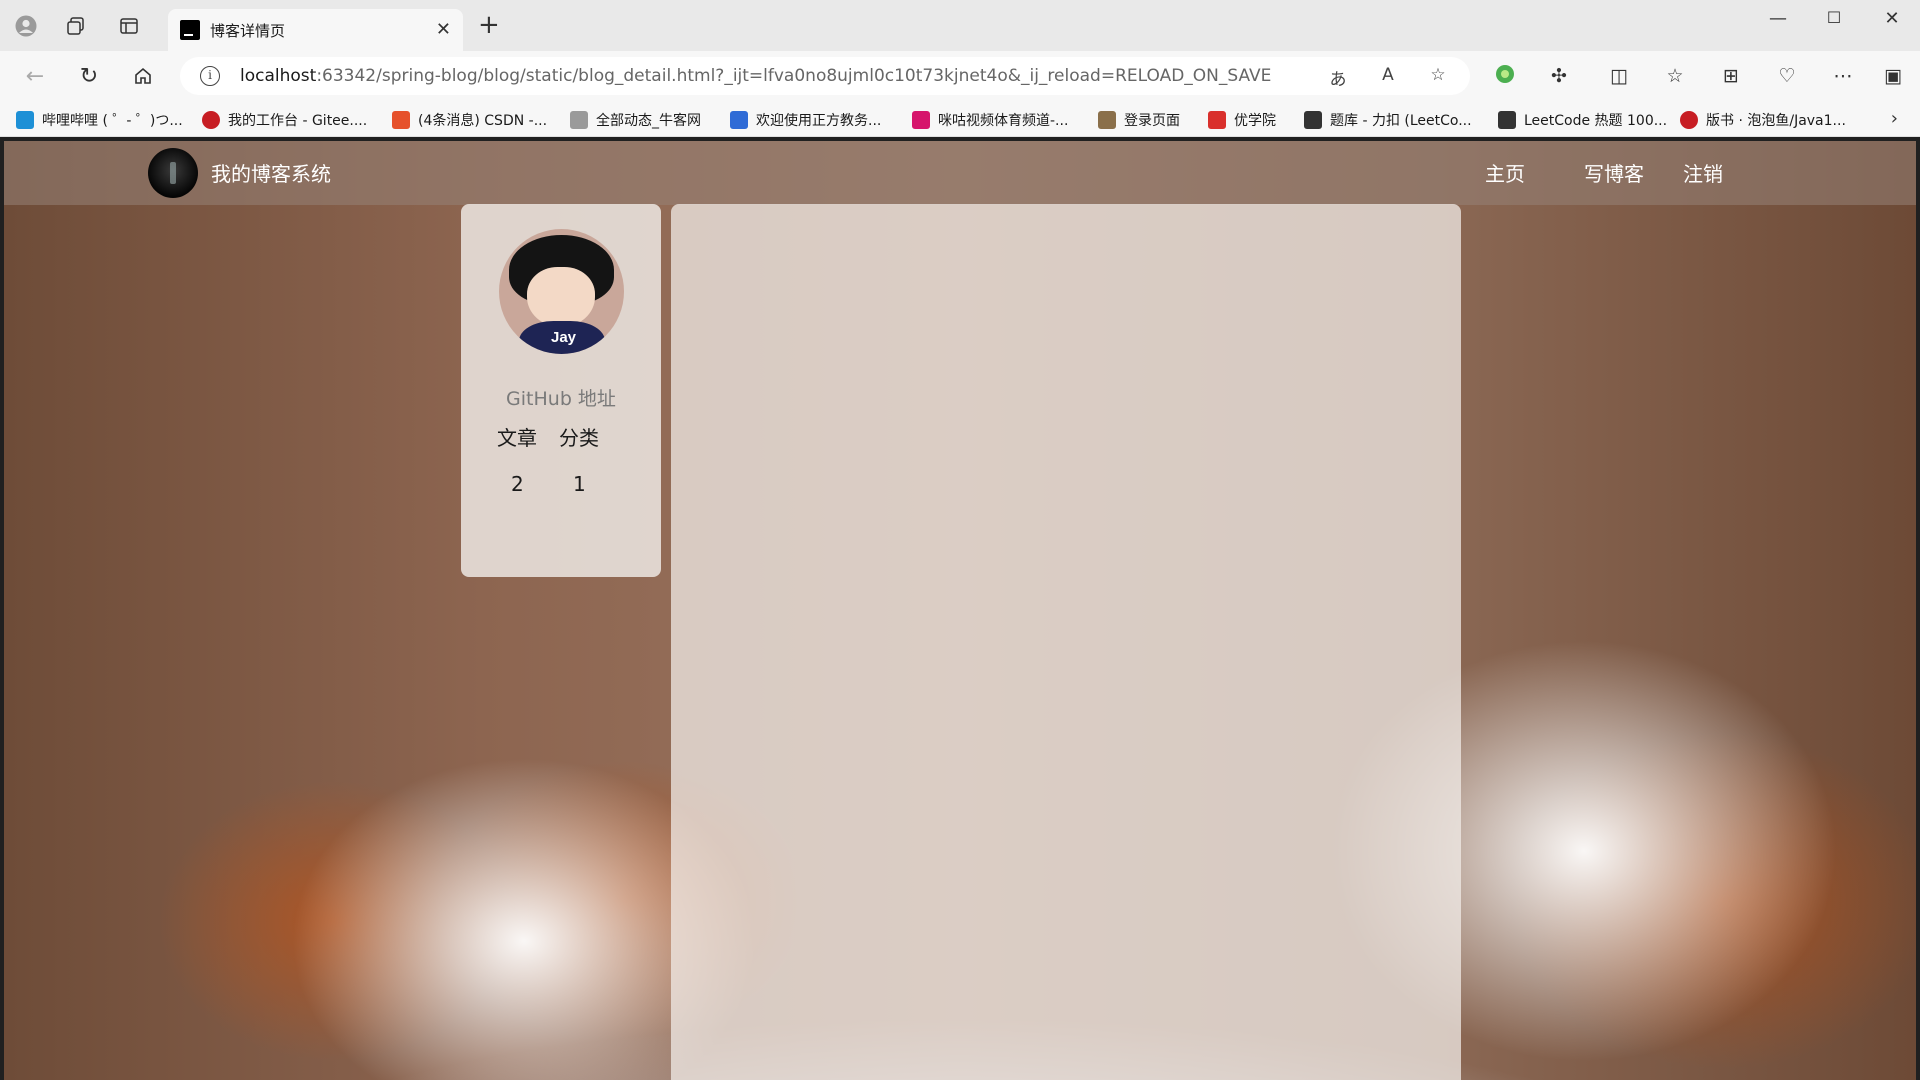 The width and height of the screenshot is (1920, 1080). What do you see at coordinates (315, 30) in the screenshot?
I see `active-tab: 博客详情页 ✕` at bounding box center [315, 30].